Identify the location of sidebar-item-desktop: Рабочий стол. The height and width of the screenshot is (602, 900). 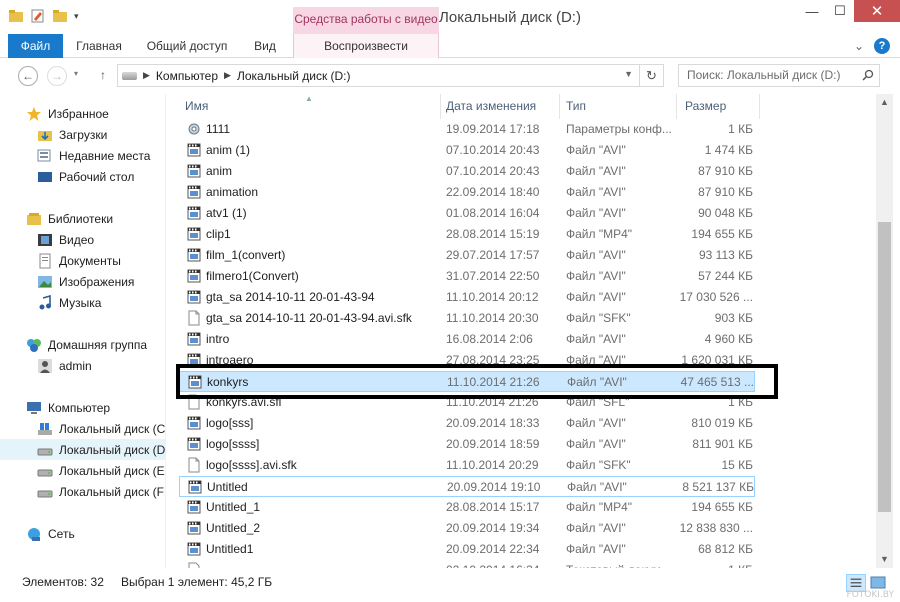
(82, 176).